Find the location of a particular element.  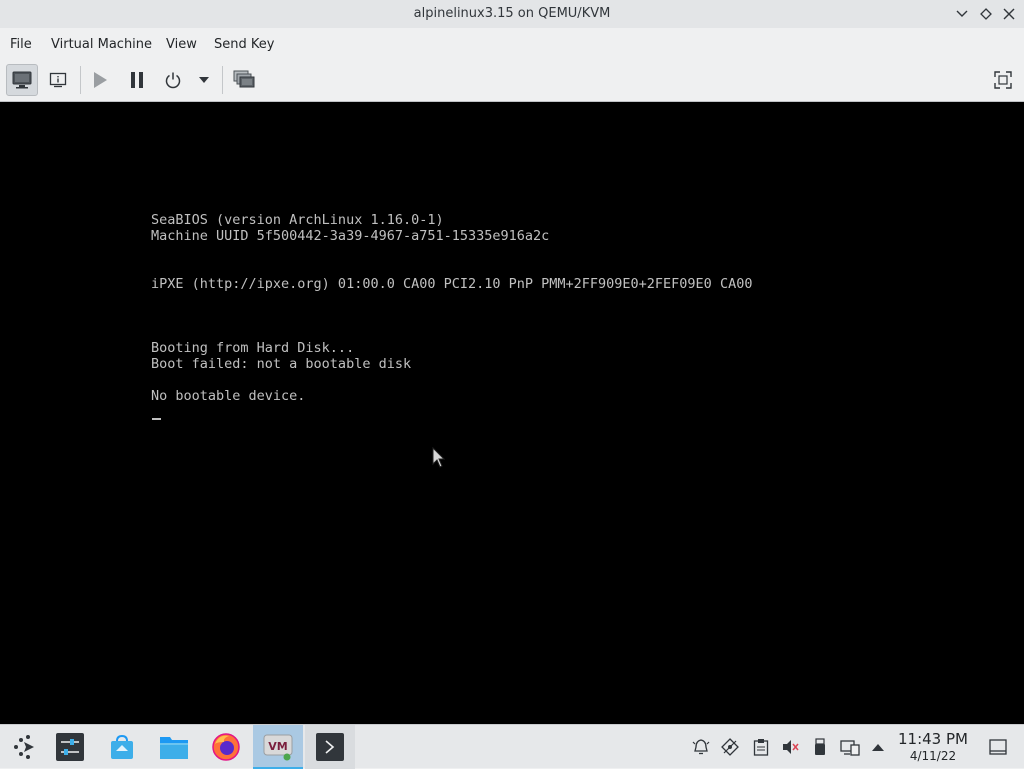

power-dropdown-icon is located at coordinates (204, 80).